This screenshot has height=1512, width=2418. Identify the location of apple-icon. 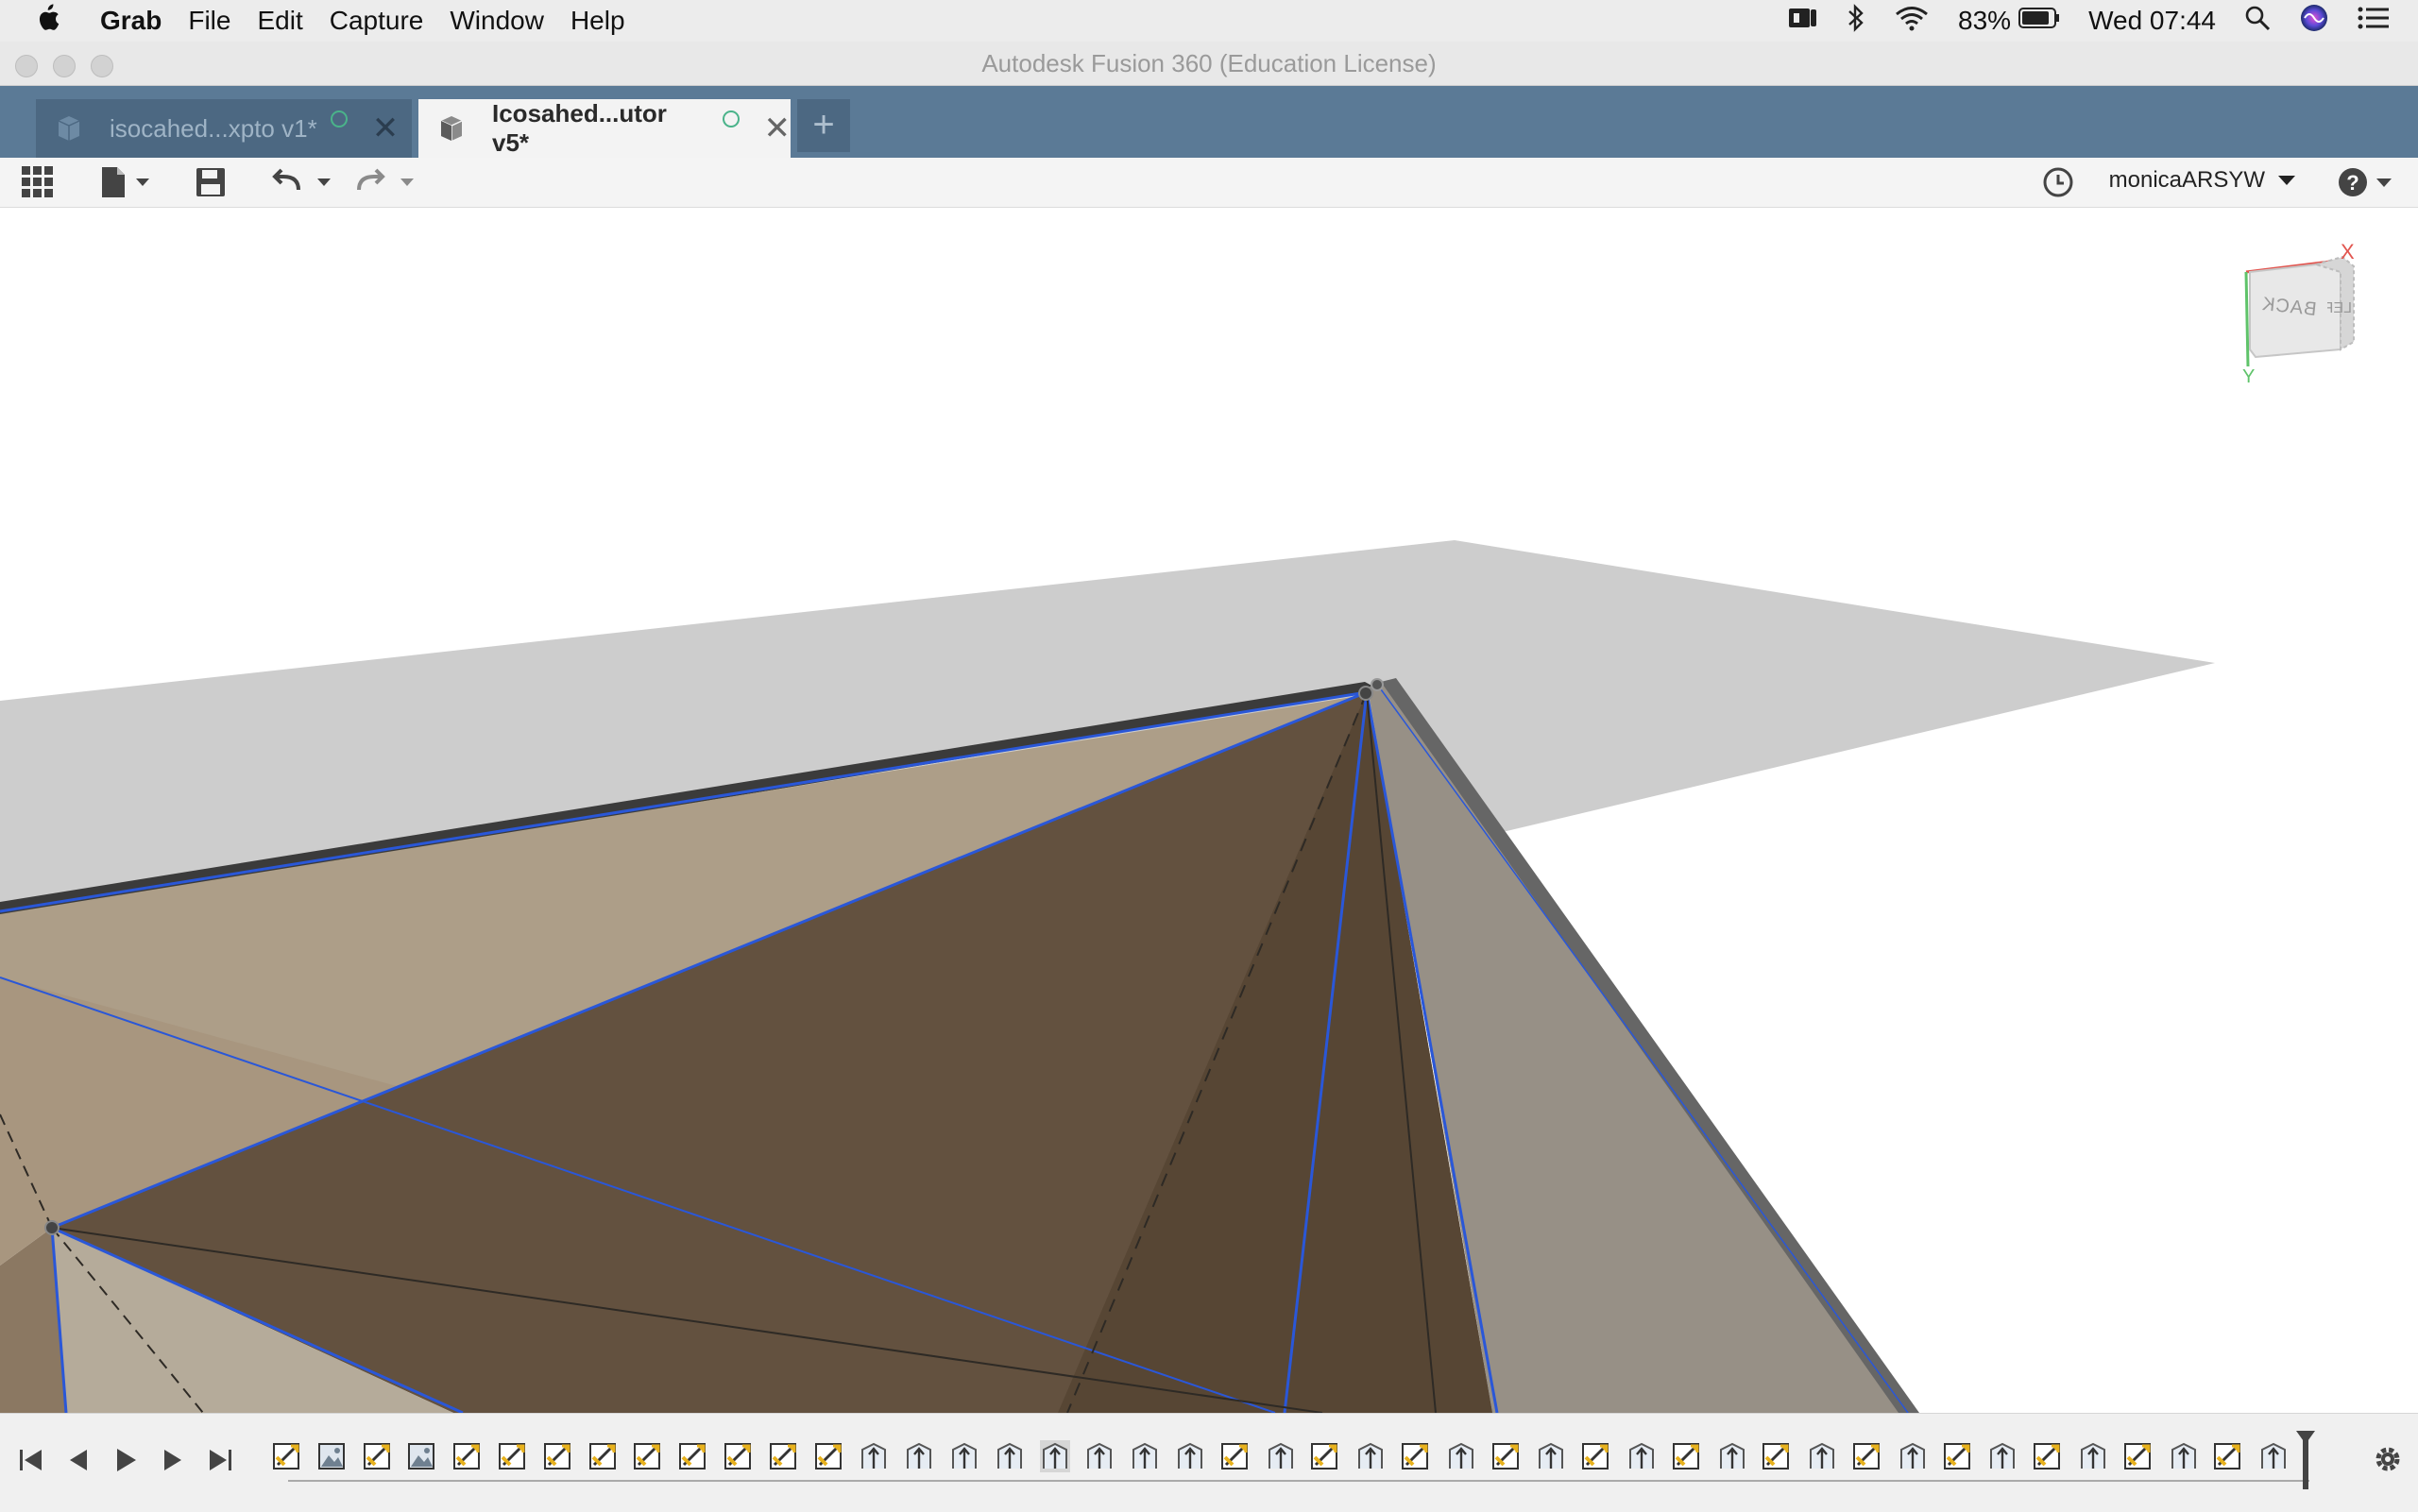
(55, 21).